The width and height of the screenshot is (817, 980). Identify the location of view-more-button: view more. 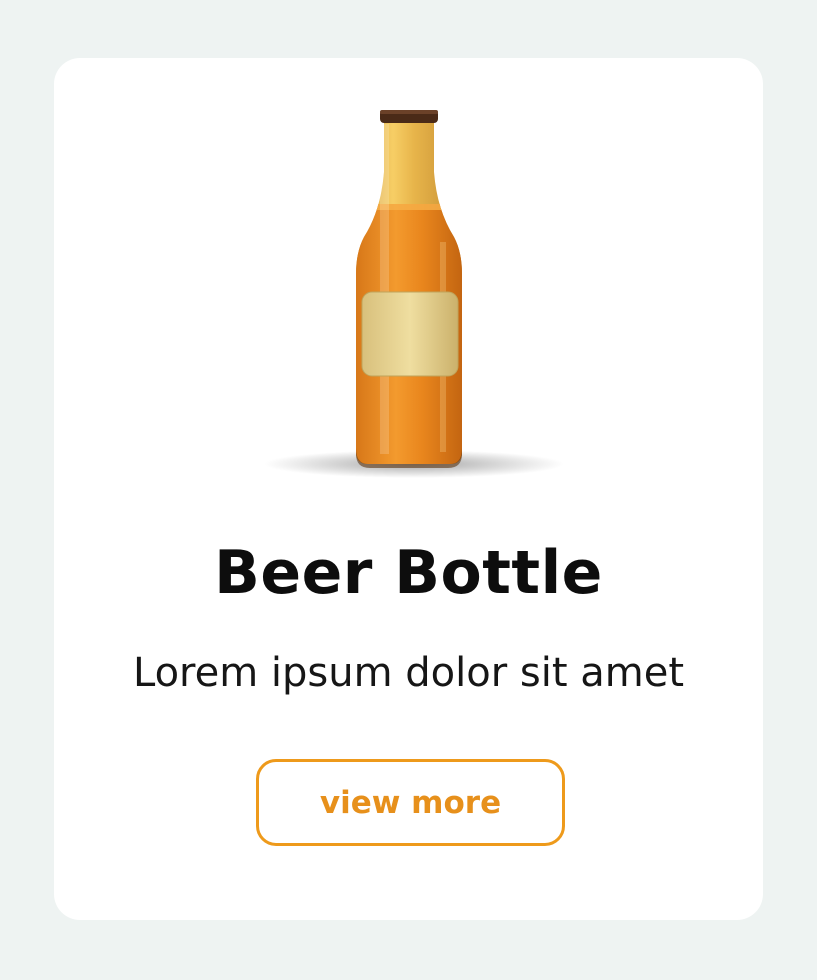
(410, 802).